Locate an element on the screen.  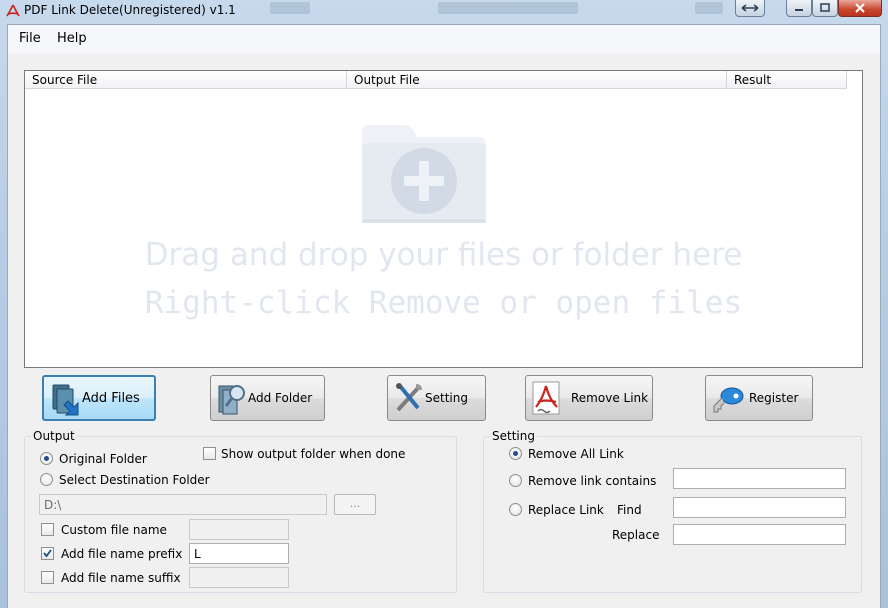
select-destination-label: Select Destination Folder is located at coordinates (134, 480).